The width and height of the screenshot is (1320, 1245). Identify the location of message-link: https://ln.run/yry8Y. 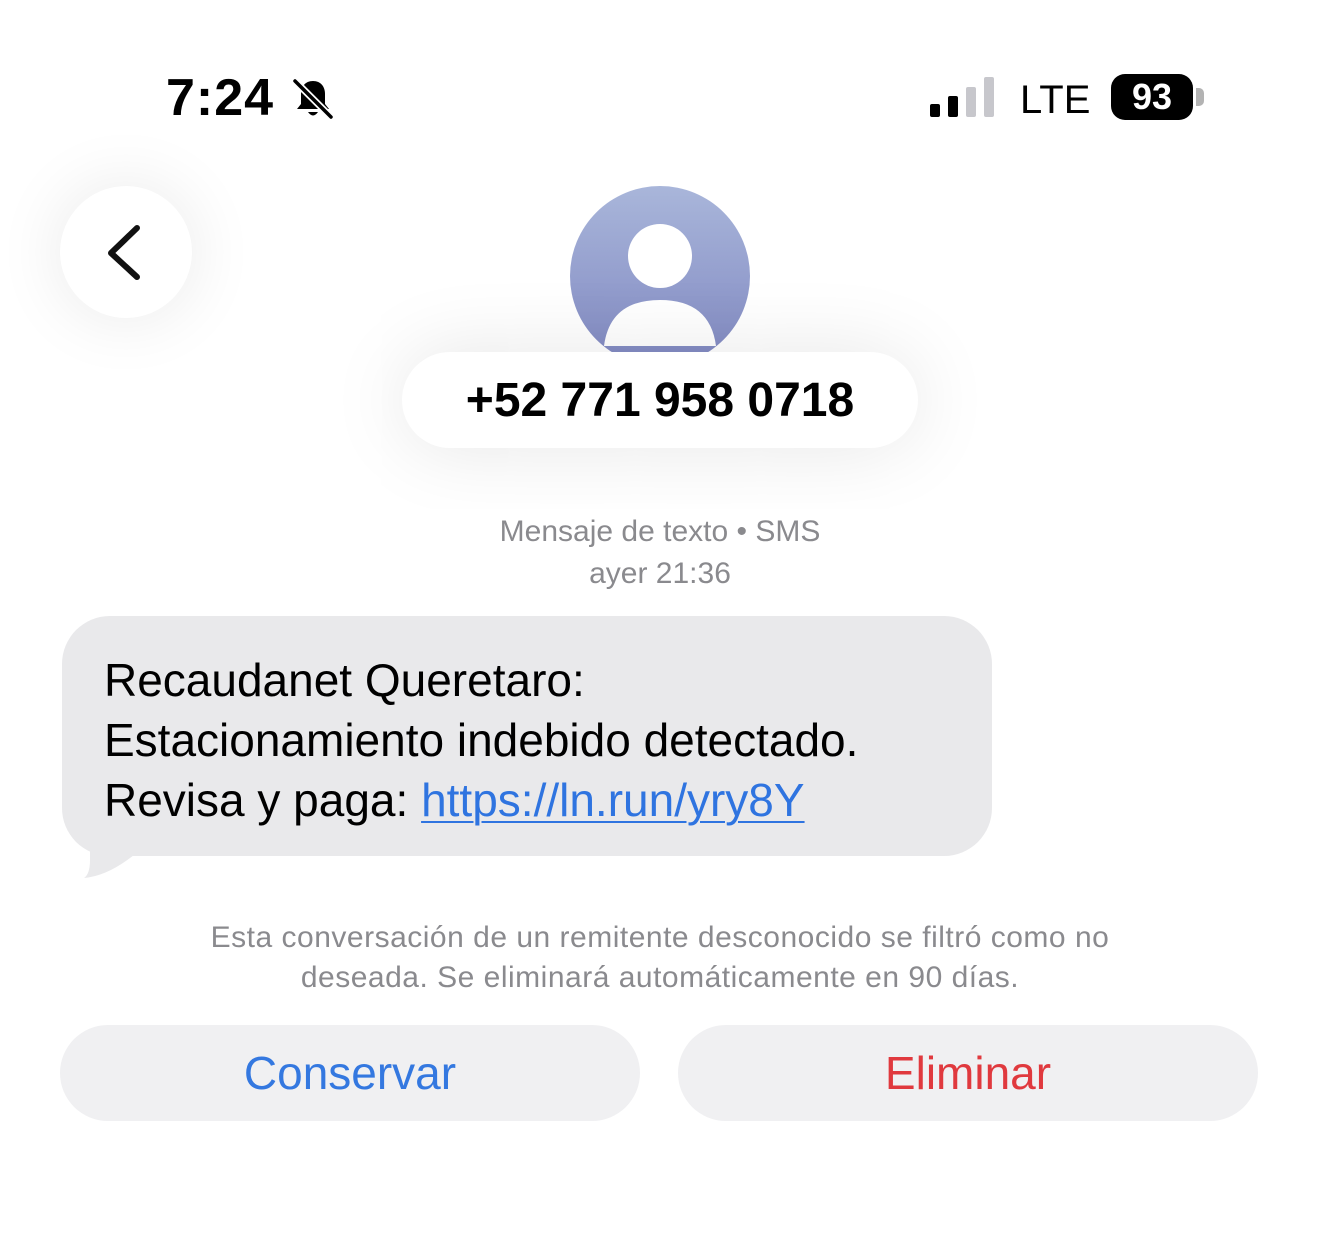
(613, 800).